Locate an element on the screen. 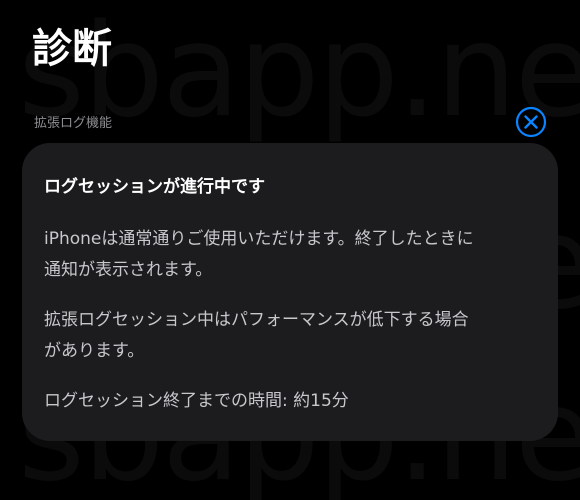  page-title: 診断 is located at coordinates (72, 49).